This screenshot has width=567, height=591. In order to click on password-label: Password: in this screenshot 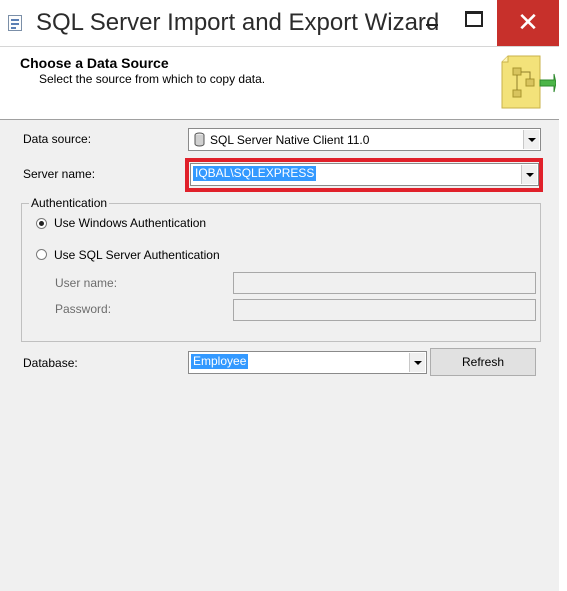, I will do `click(83, 309)`.